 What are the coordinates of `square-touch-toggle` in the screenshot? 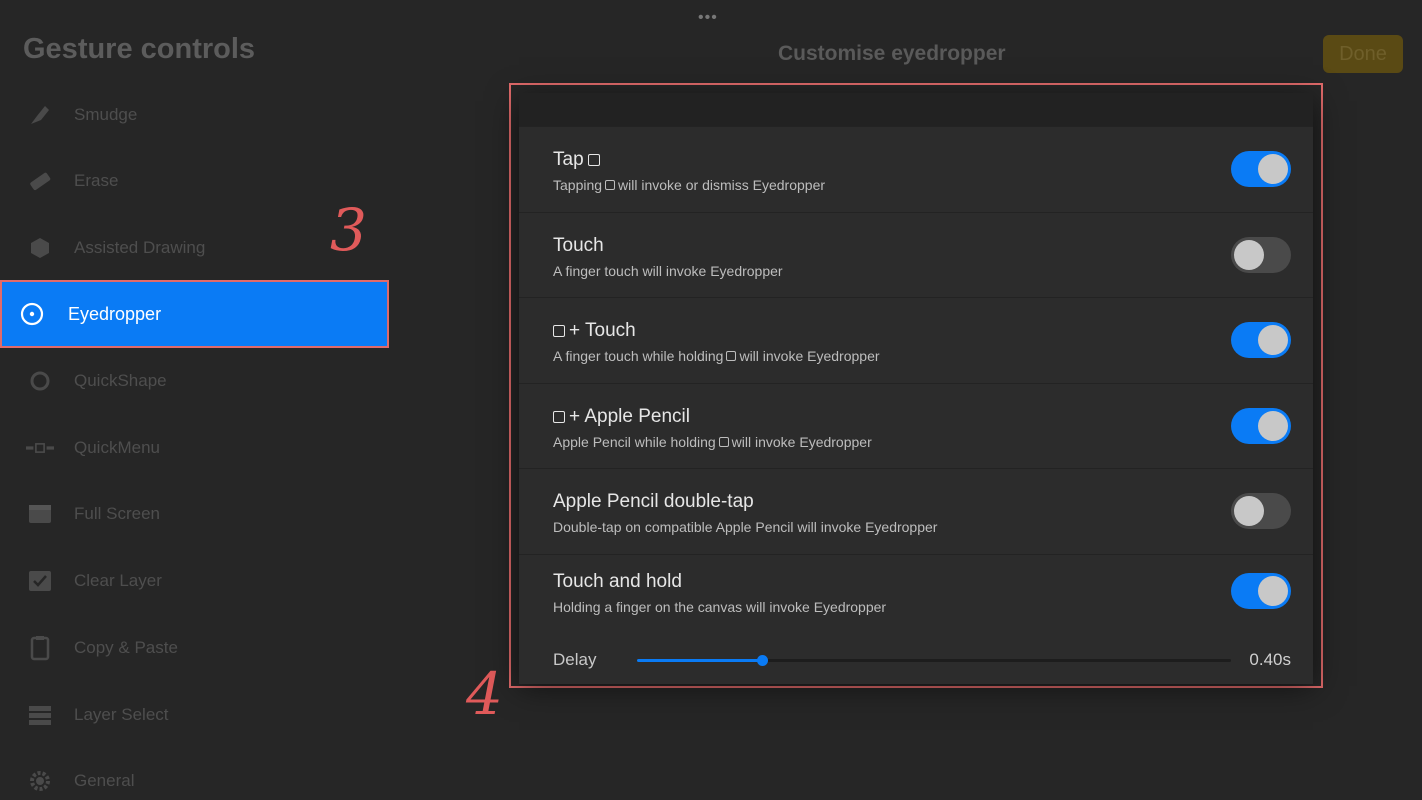 It's located at (1261, 340).